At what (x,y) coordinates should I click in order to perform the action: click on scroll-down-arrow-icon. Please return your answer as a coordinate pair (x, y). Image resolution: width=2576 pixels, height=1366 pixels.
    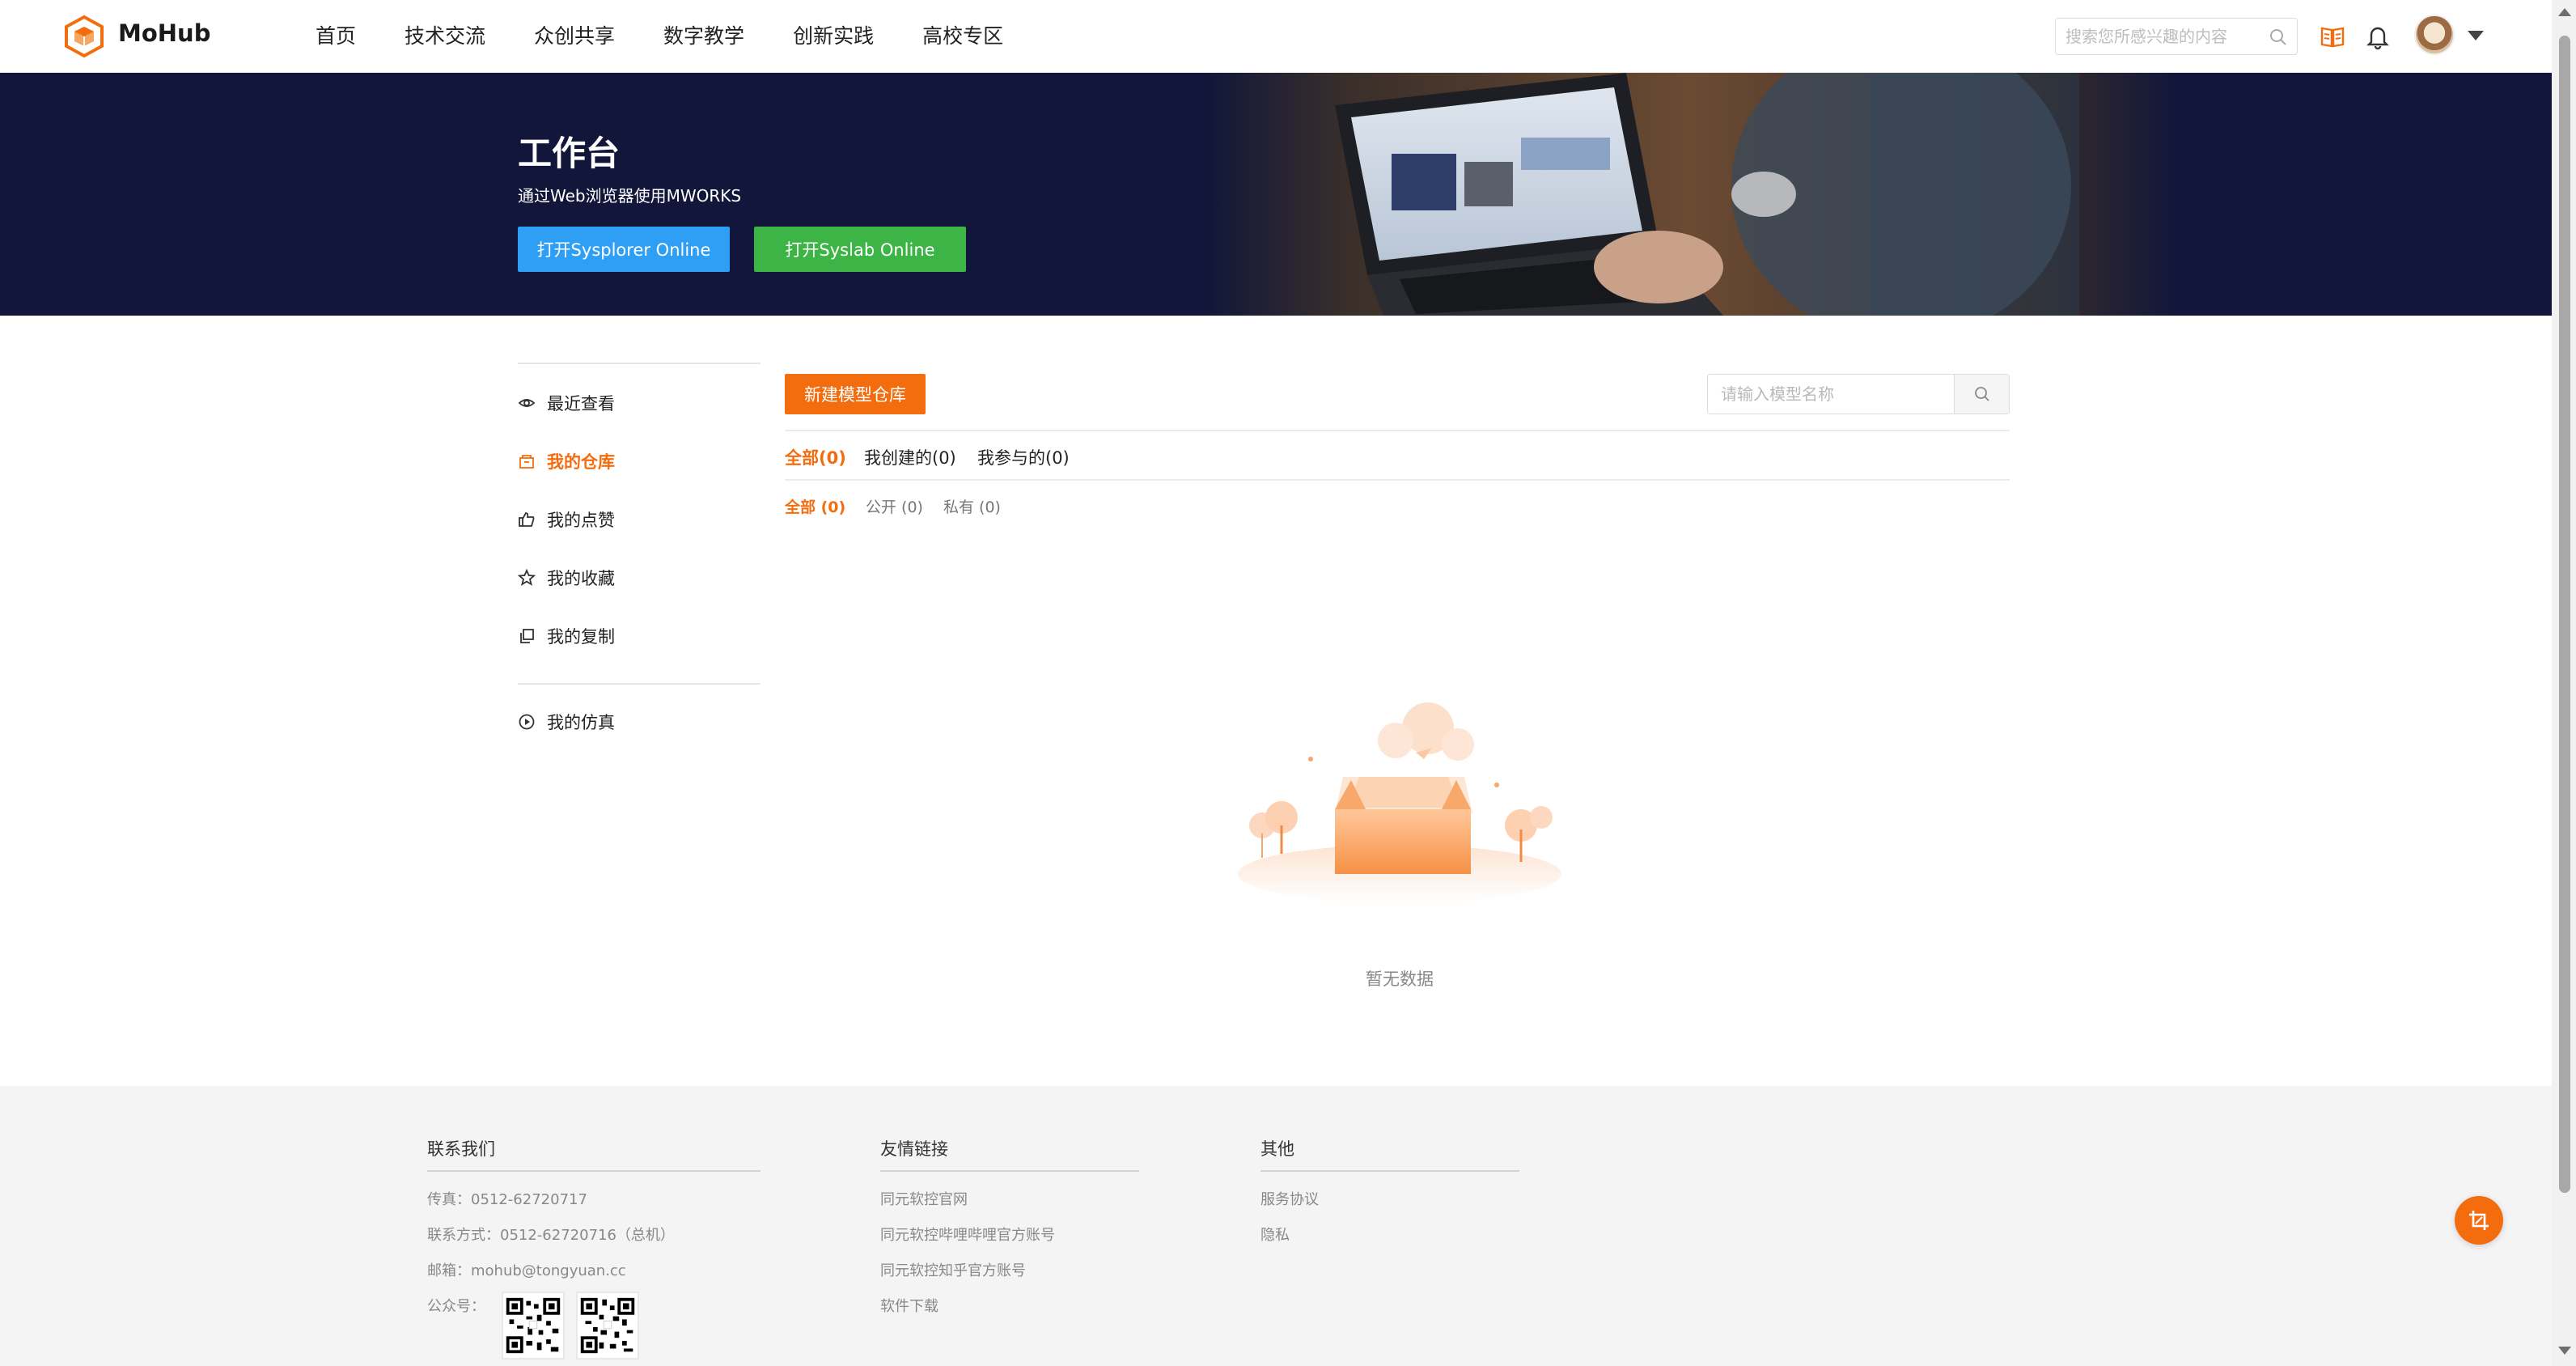
    Looking at the image, I should click on (2564, 1351).